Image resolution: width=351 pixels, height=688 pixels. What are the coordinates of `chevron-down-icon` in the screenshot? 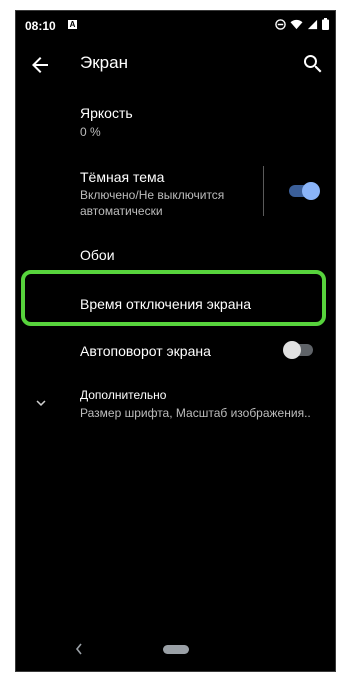 It's located at (41, 403).